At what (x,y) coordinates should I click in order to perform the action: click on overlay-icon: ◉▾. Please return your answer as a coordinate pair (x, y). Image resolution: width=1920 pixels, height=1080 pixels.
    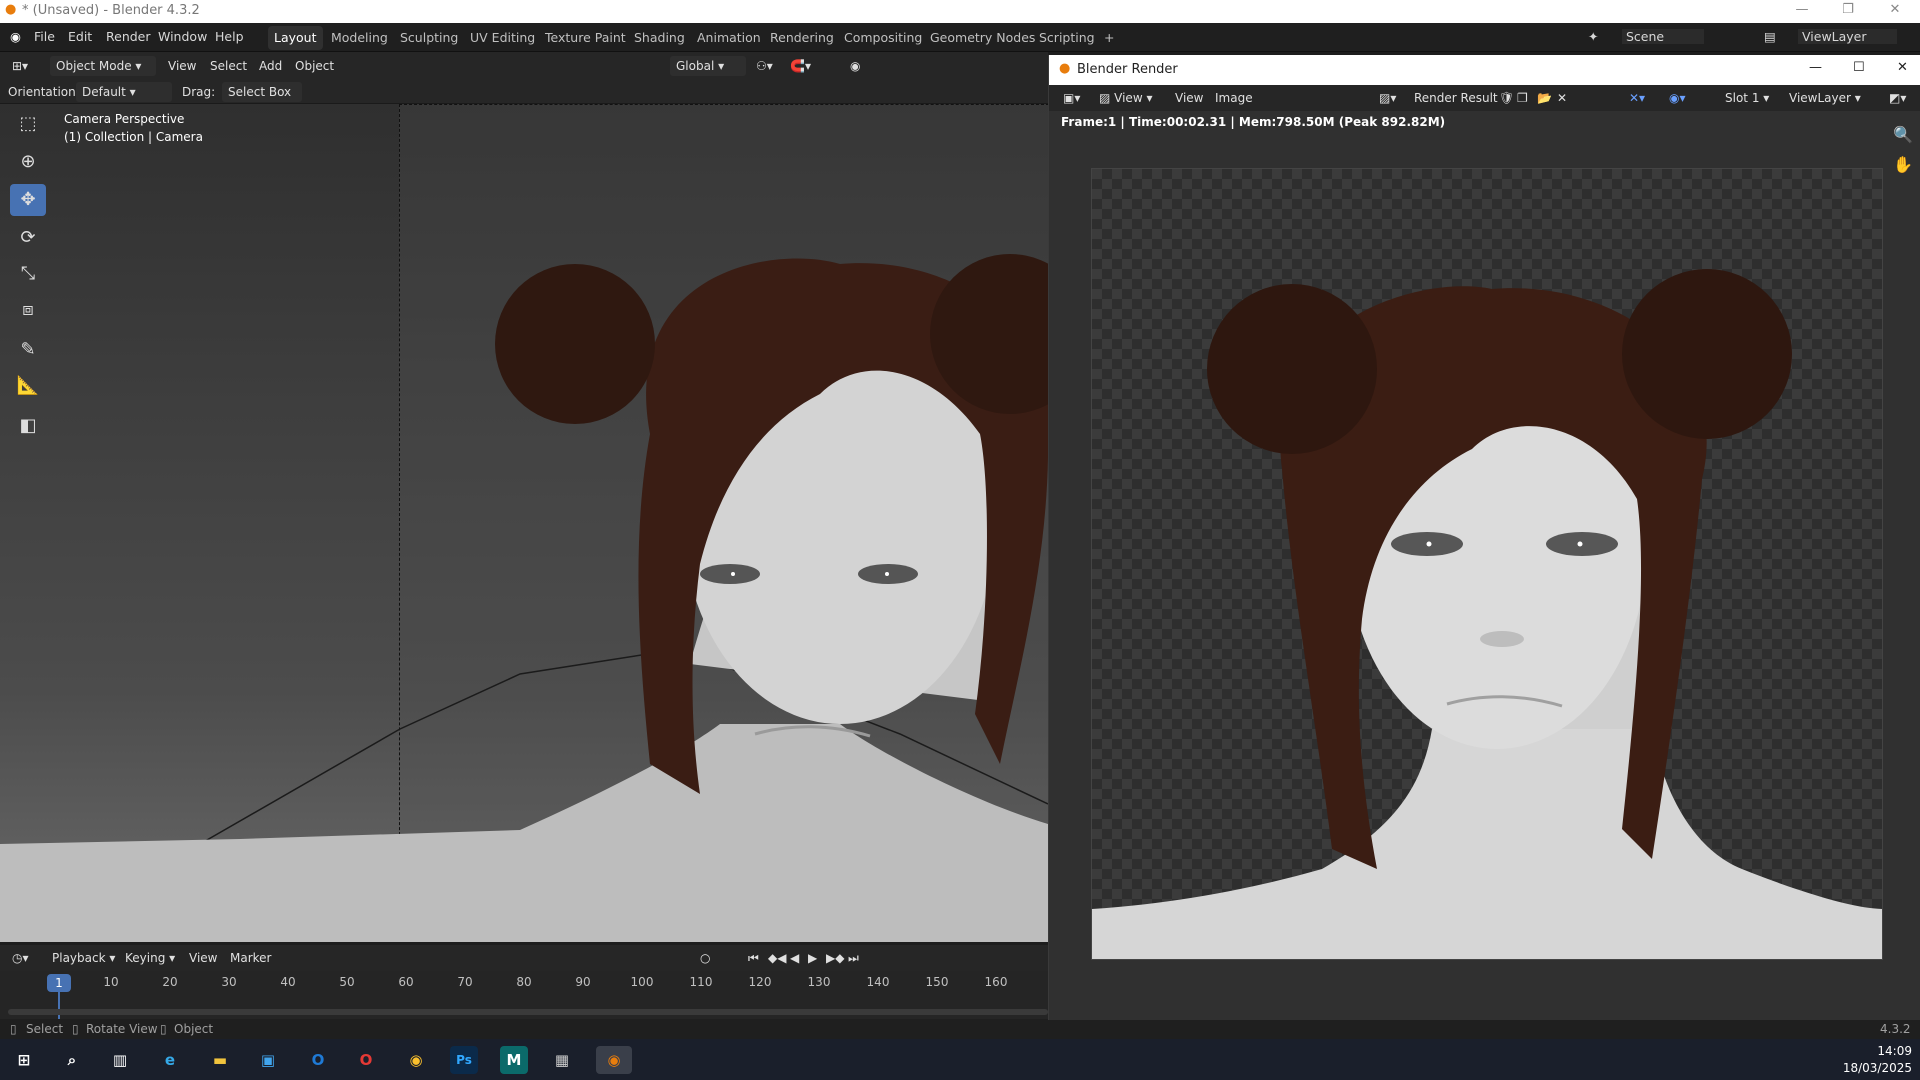
    Looking at the image, I should click on (1677, 98).